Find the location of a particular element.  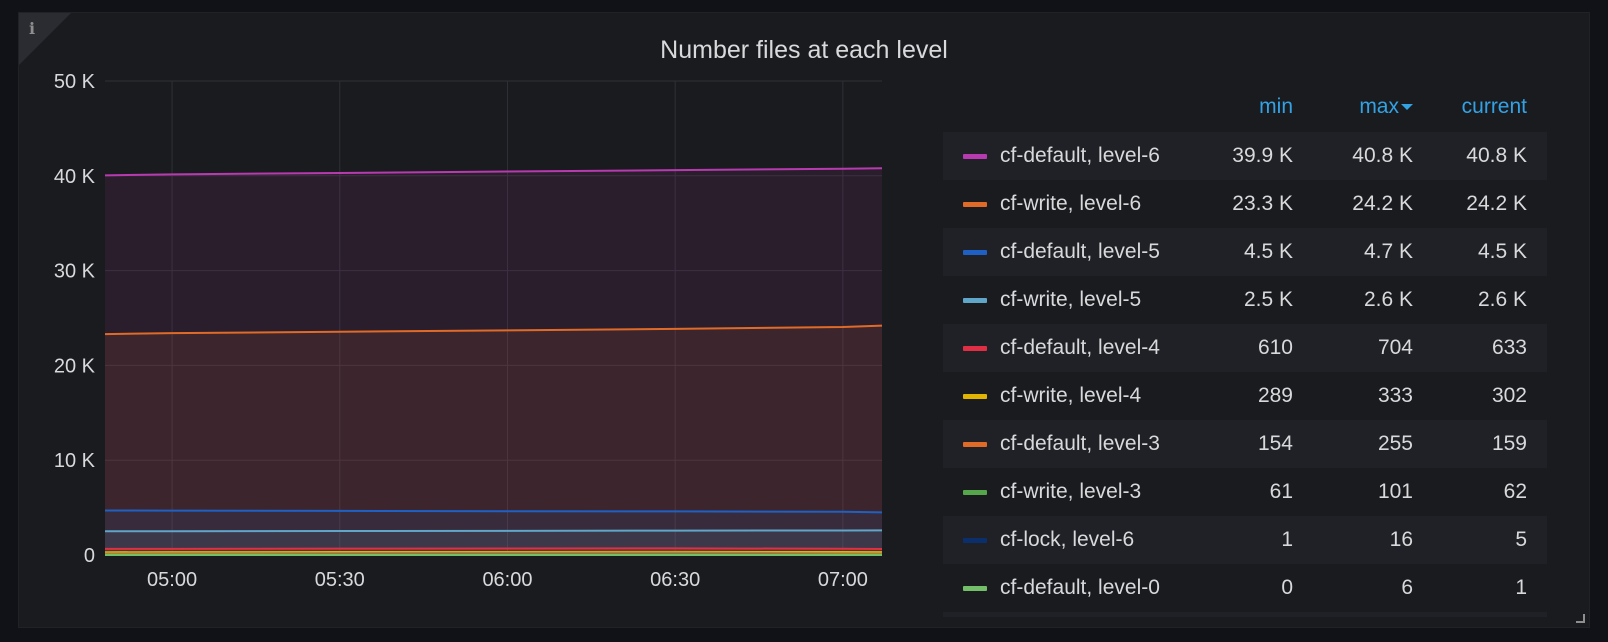

legend-value-max: 40.8 K is located at coordinates (1382, 155).